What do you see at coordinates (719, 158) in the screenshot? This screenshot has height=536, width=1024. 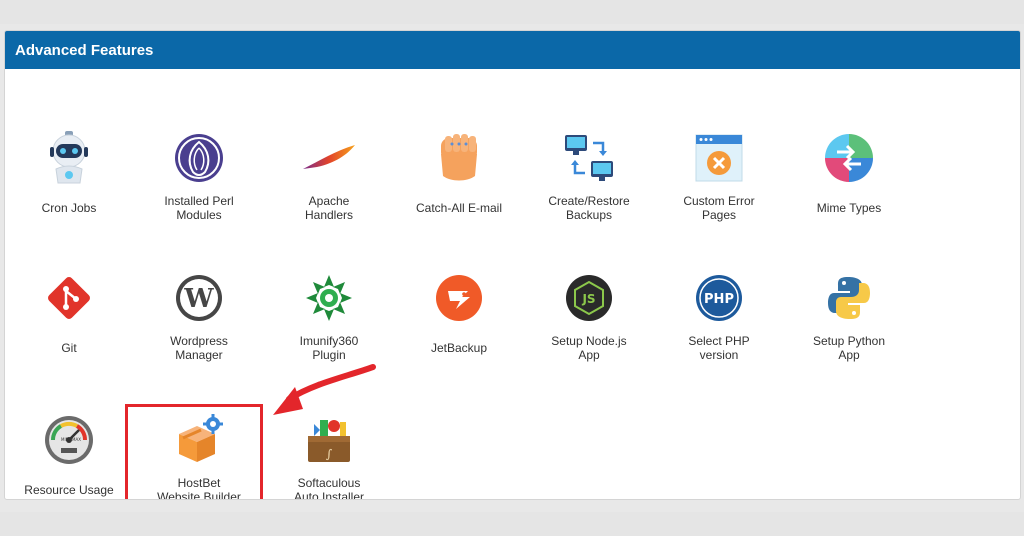 I see `error-page-icon` at bounding box center [719, 158].